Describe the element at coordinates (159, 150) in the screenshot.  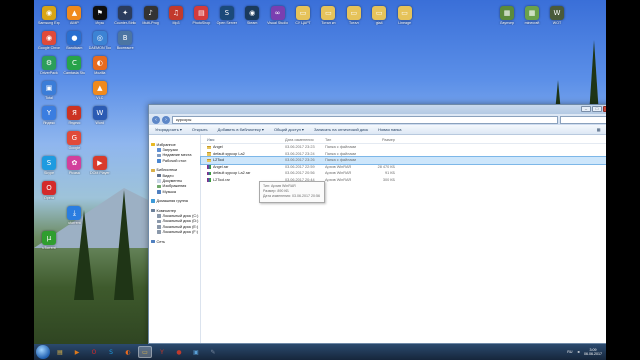
I see `download-icon` at that location.